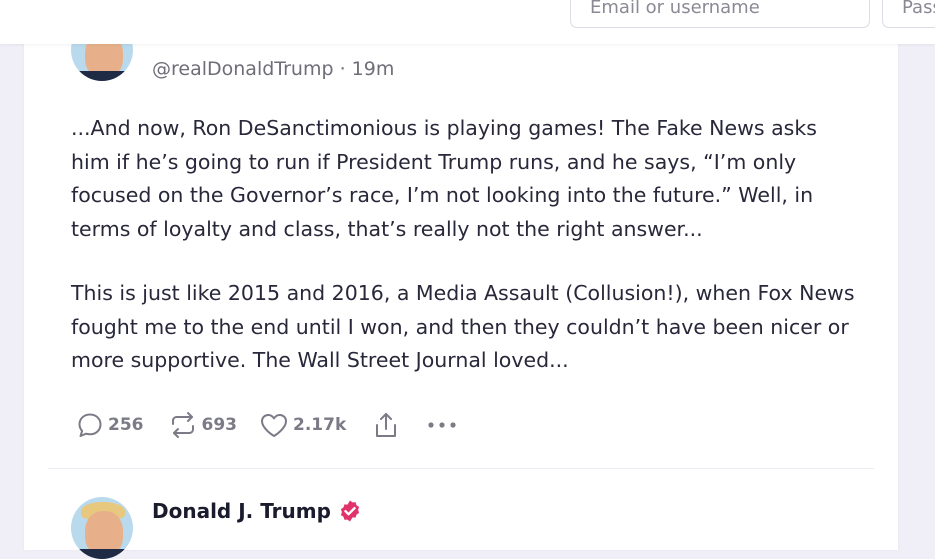  I want to click on reply-icon, so click(90, 425).